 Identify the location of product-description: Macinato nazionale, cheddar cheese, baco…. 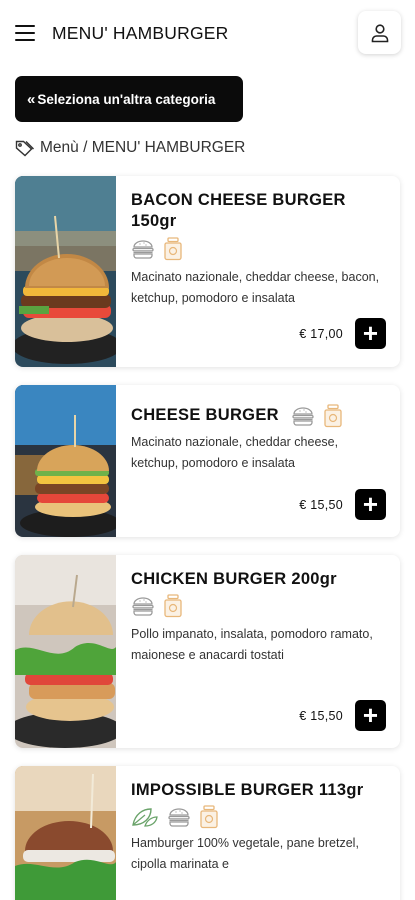
(255, 287).